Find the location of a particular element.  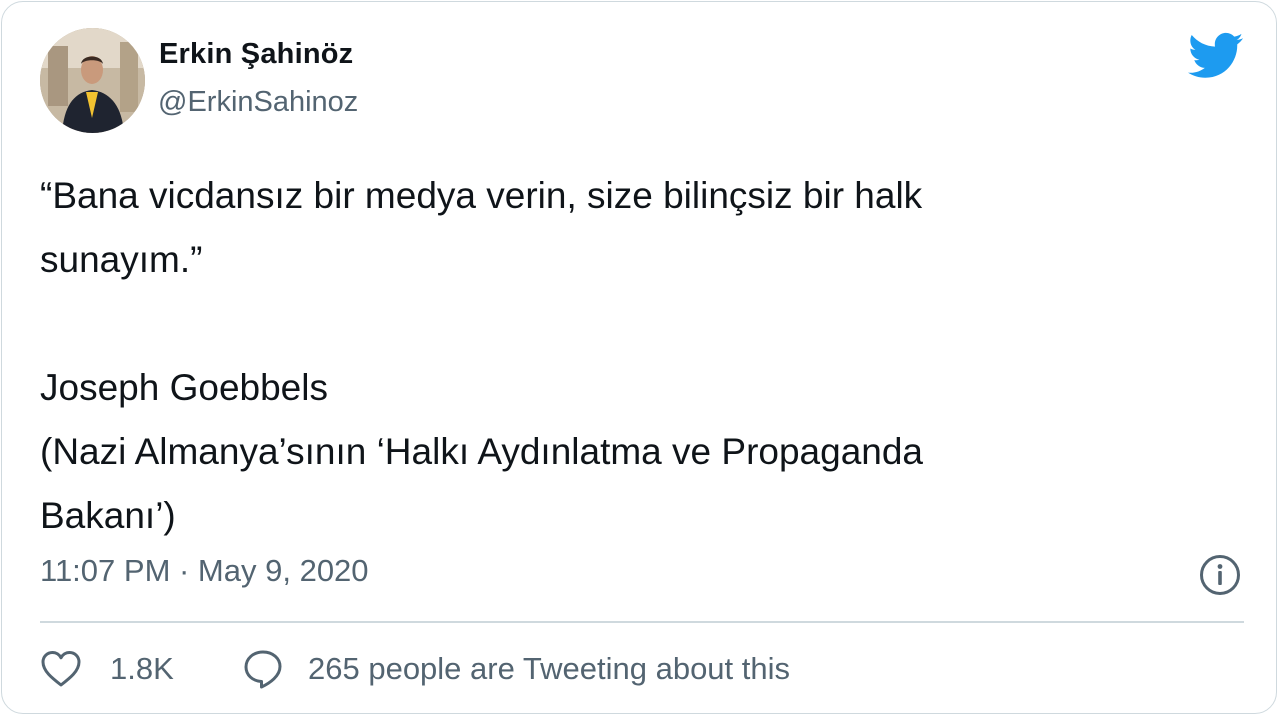

conversation-link: 265 people are Tweeting about this is located at coordinates (516, 669).